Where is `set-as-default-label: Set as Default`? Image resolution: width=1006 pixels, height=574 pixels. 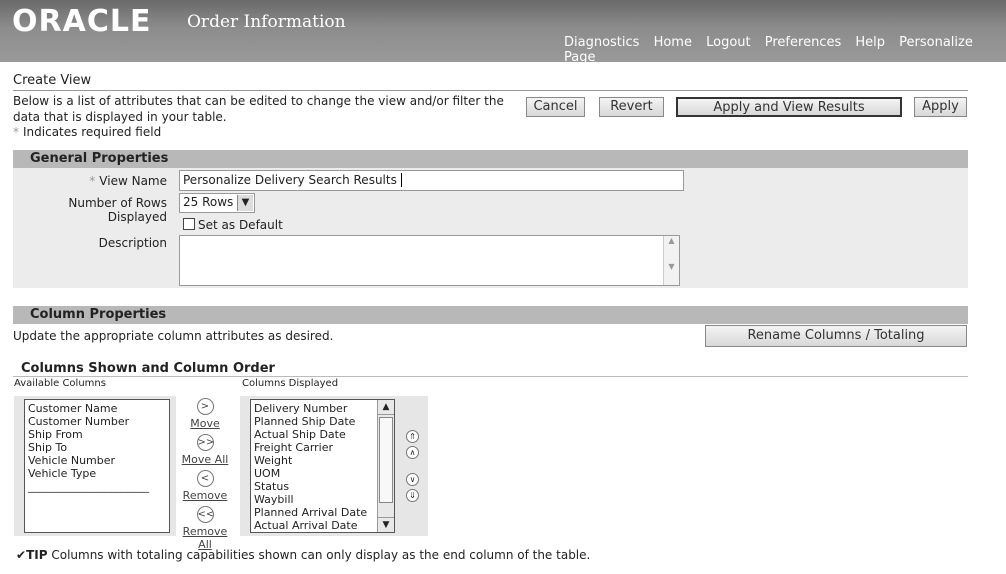 set-as-default-label: Set as Default is located at coordinates (240, 225).